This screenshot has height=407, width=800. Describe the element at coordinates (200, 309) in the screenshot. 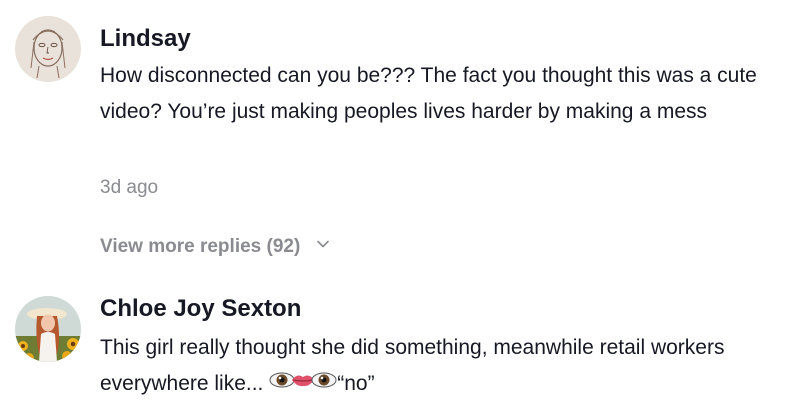

I see `comment-username: Chloe Joy Sexton` at that location.